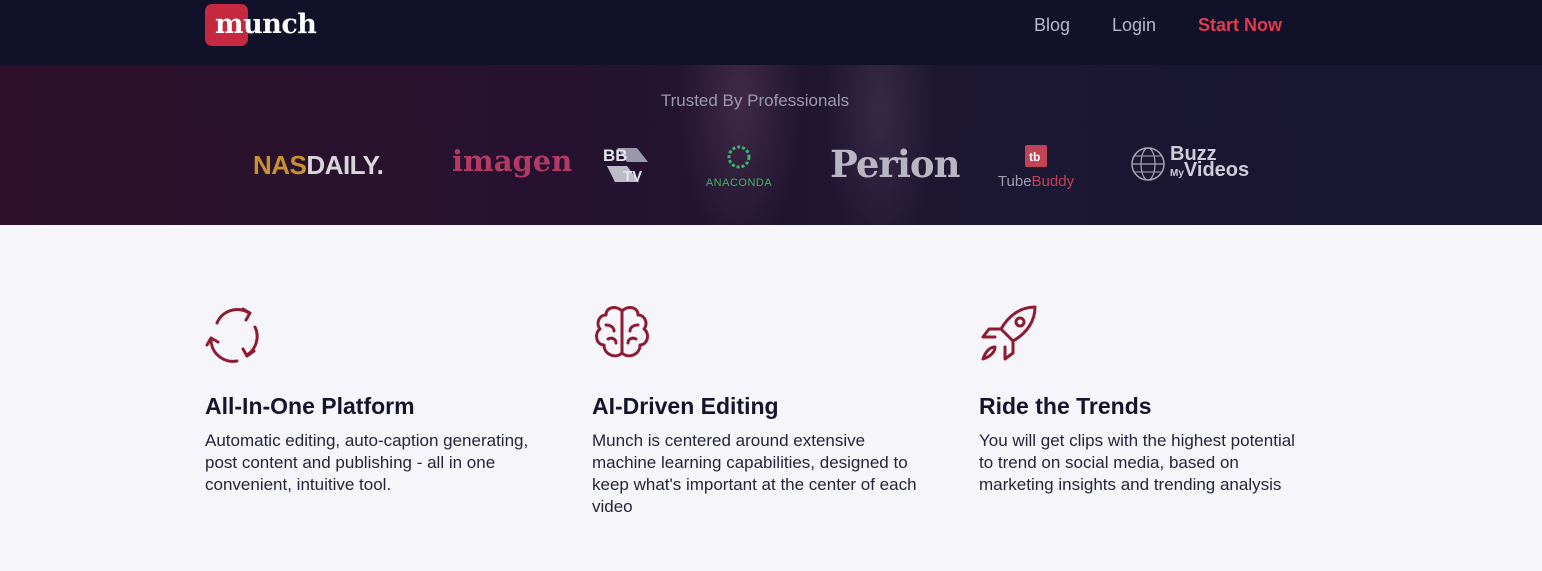 The image size is (1542, 571). I want to click on perion-logo: Perion, so click(895, 164).